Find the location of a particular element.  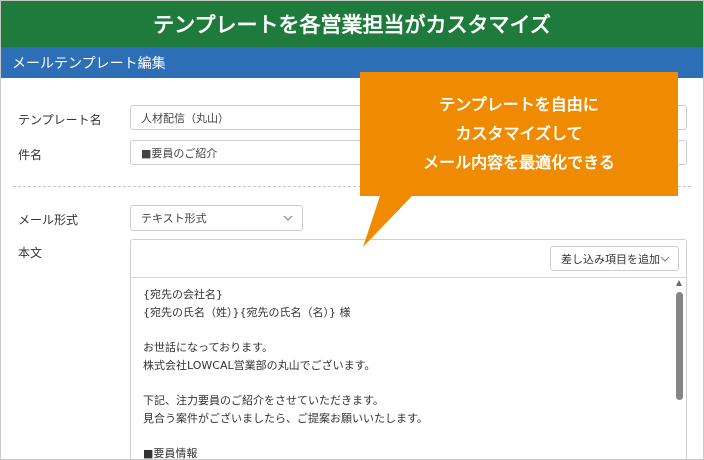

banner-title: テンプレートを各営業担当がカスタマイズ is located at coordinates (352, 25).